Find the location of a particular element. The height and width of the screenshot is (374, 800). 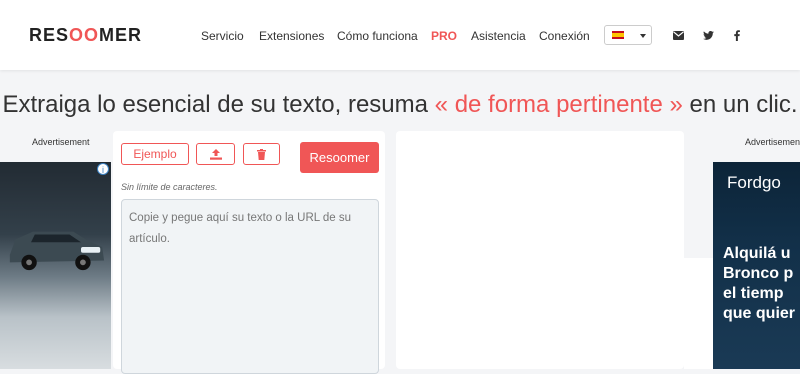

spain-flag-icon is located at coordinates (618, 35).